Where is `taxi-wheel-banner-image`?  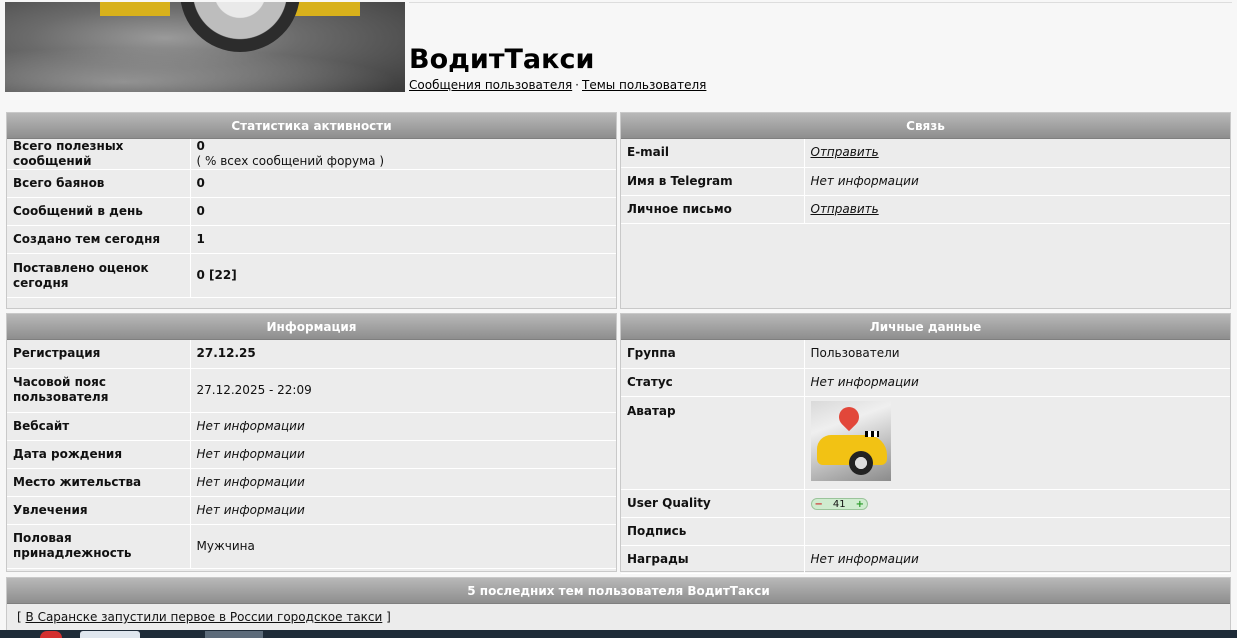
taxi-wheel-banner-image is located at coordinates (205, 47).